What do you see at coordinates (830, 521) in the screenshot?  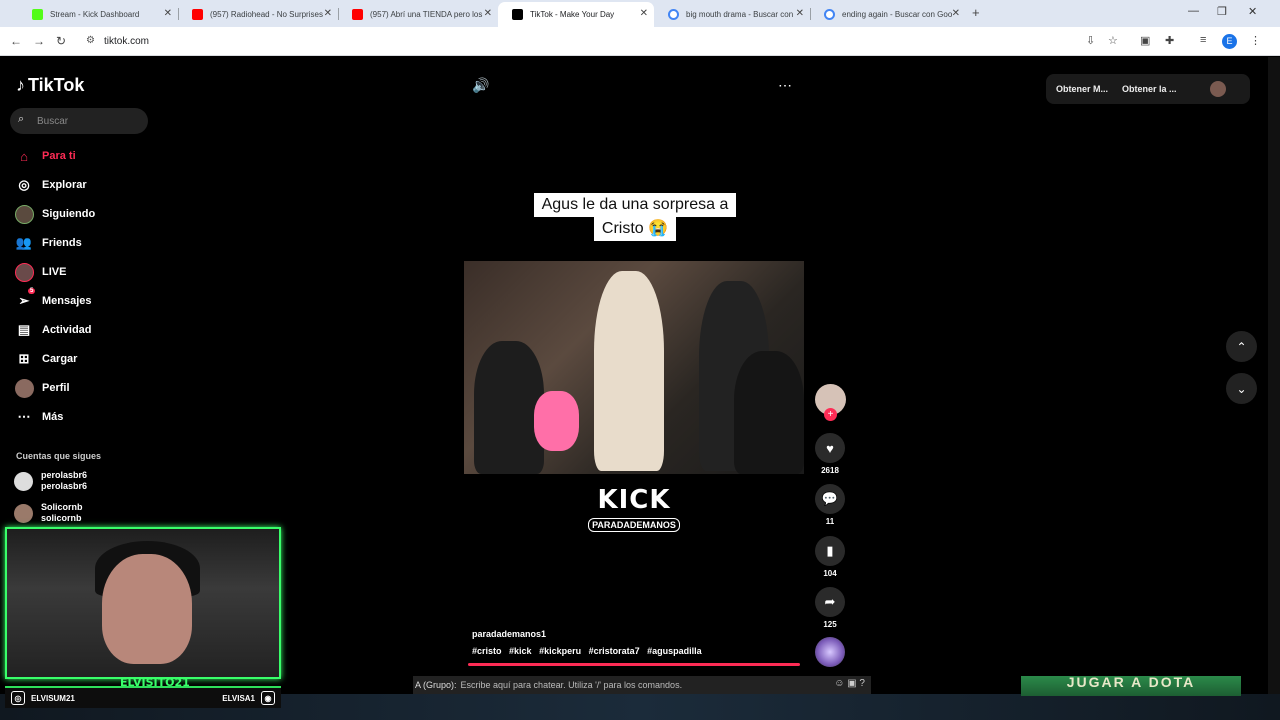 I see `comment-count: 11` at bounding box center [830, 521].